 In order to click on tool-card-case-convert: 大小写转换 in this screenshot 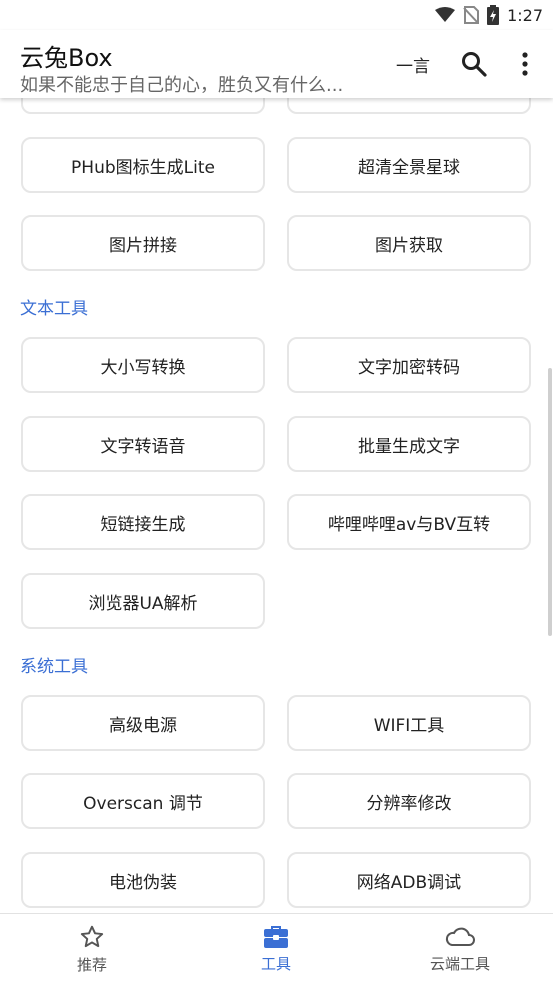, I will do `click(143, 365)`.